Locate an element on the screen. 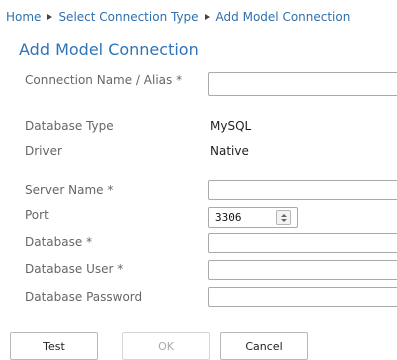  port-stepper: 3306 is located at coordinates (253, 217).